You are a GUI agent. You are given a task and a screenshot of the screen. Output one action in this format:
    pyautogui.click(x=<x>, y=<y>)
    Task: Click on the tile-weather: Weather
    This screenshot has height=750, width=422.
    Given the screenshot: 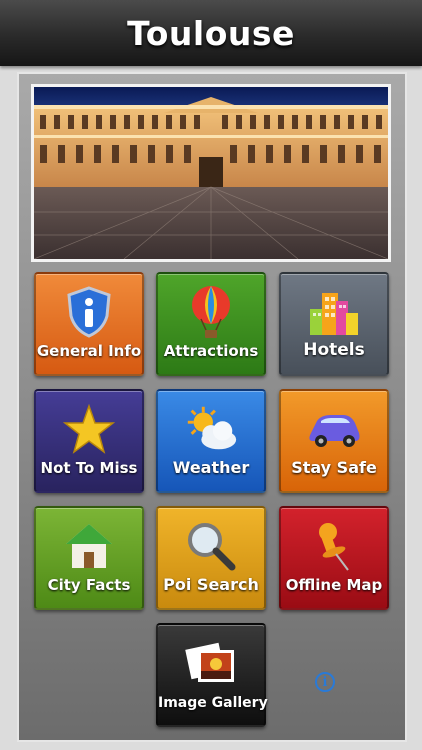 What is the action you would take?
    pyautogui.click(x=211, y=441)
    